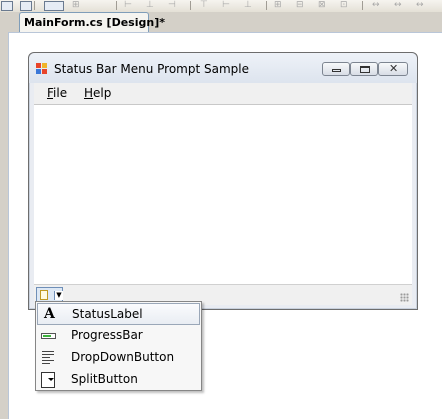 This screenshot has width=442, height=419. I want to click on menu-item-statuslabel: A StatusLabel, so click(118, 314).